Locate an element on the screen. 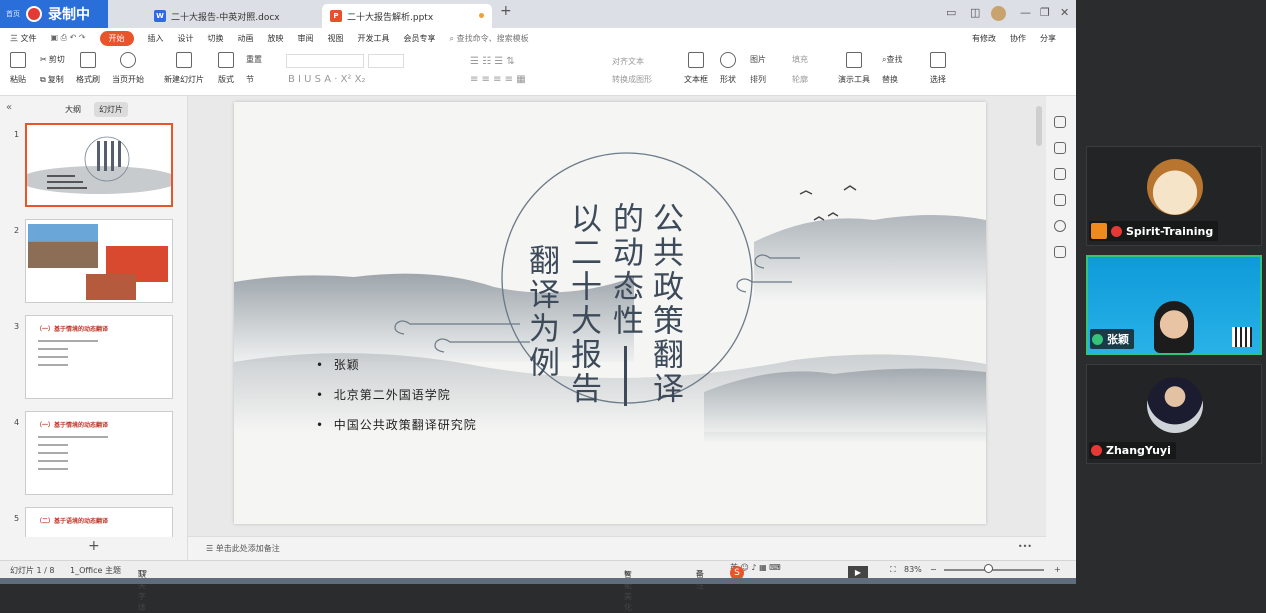 The width and height of the screenshot is (1266, 613). fill-button: 填充 is located at coordinates (800, 59).